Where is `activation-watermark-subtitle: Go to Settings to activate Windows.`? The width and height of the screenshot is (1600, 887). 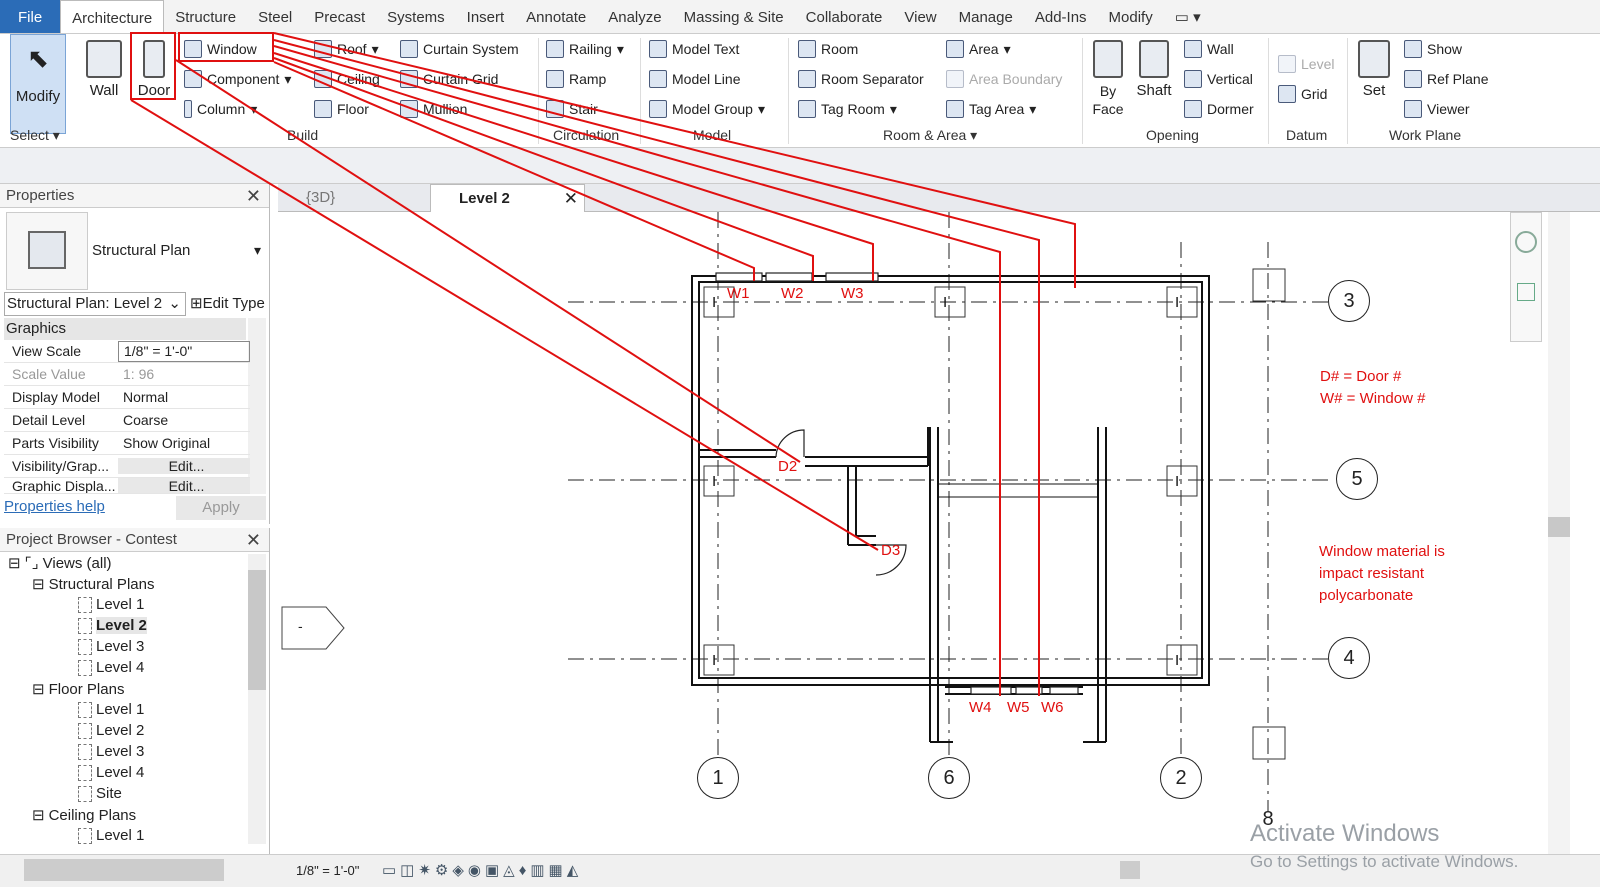 activation-watermark-subtitle: Go to Settings to activate Windows. is located at coordinates (1384, 861).